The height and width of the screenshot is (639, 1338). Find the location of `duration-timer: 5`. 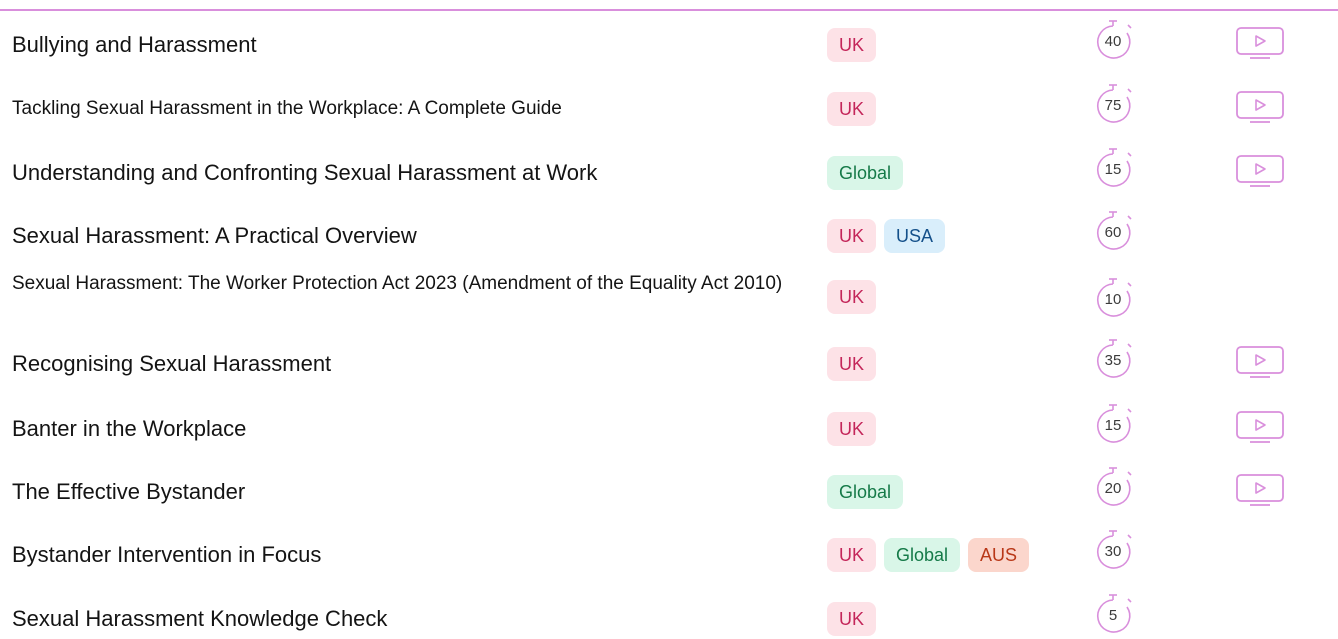

duration-timer: 5 is located at coordinates (1115, 616).